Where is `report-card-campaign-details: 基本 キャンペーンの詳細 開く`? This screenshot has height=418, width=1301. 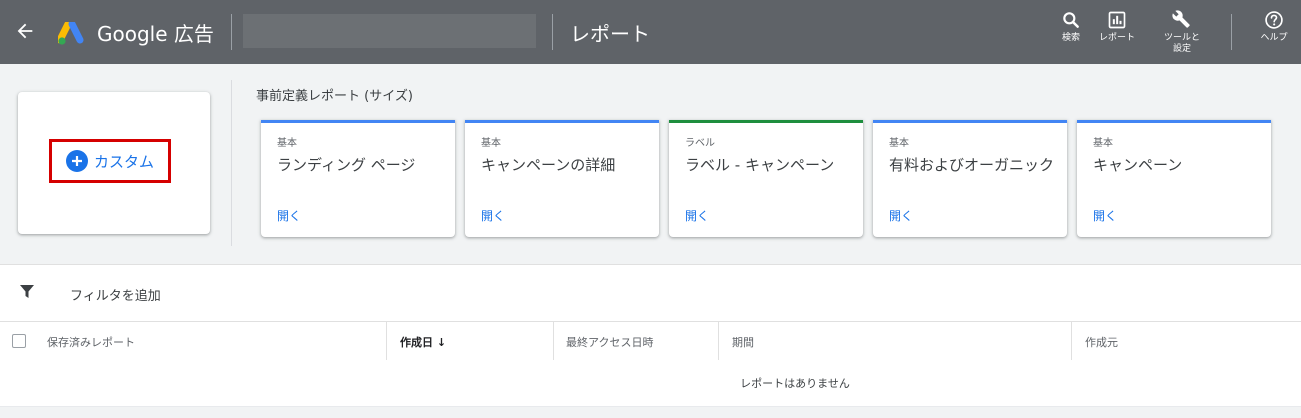
report-card-campaign-details: 基本 キャンペーンの詳細 開く is located at coordinates (562, 178).